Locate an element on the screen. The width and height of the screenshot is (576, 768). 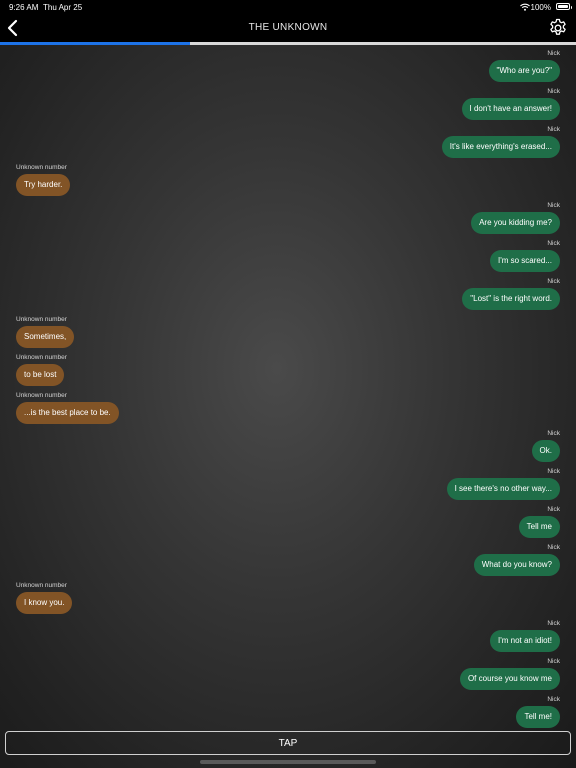
settings-button is located at coordinates (558, 28).